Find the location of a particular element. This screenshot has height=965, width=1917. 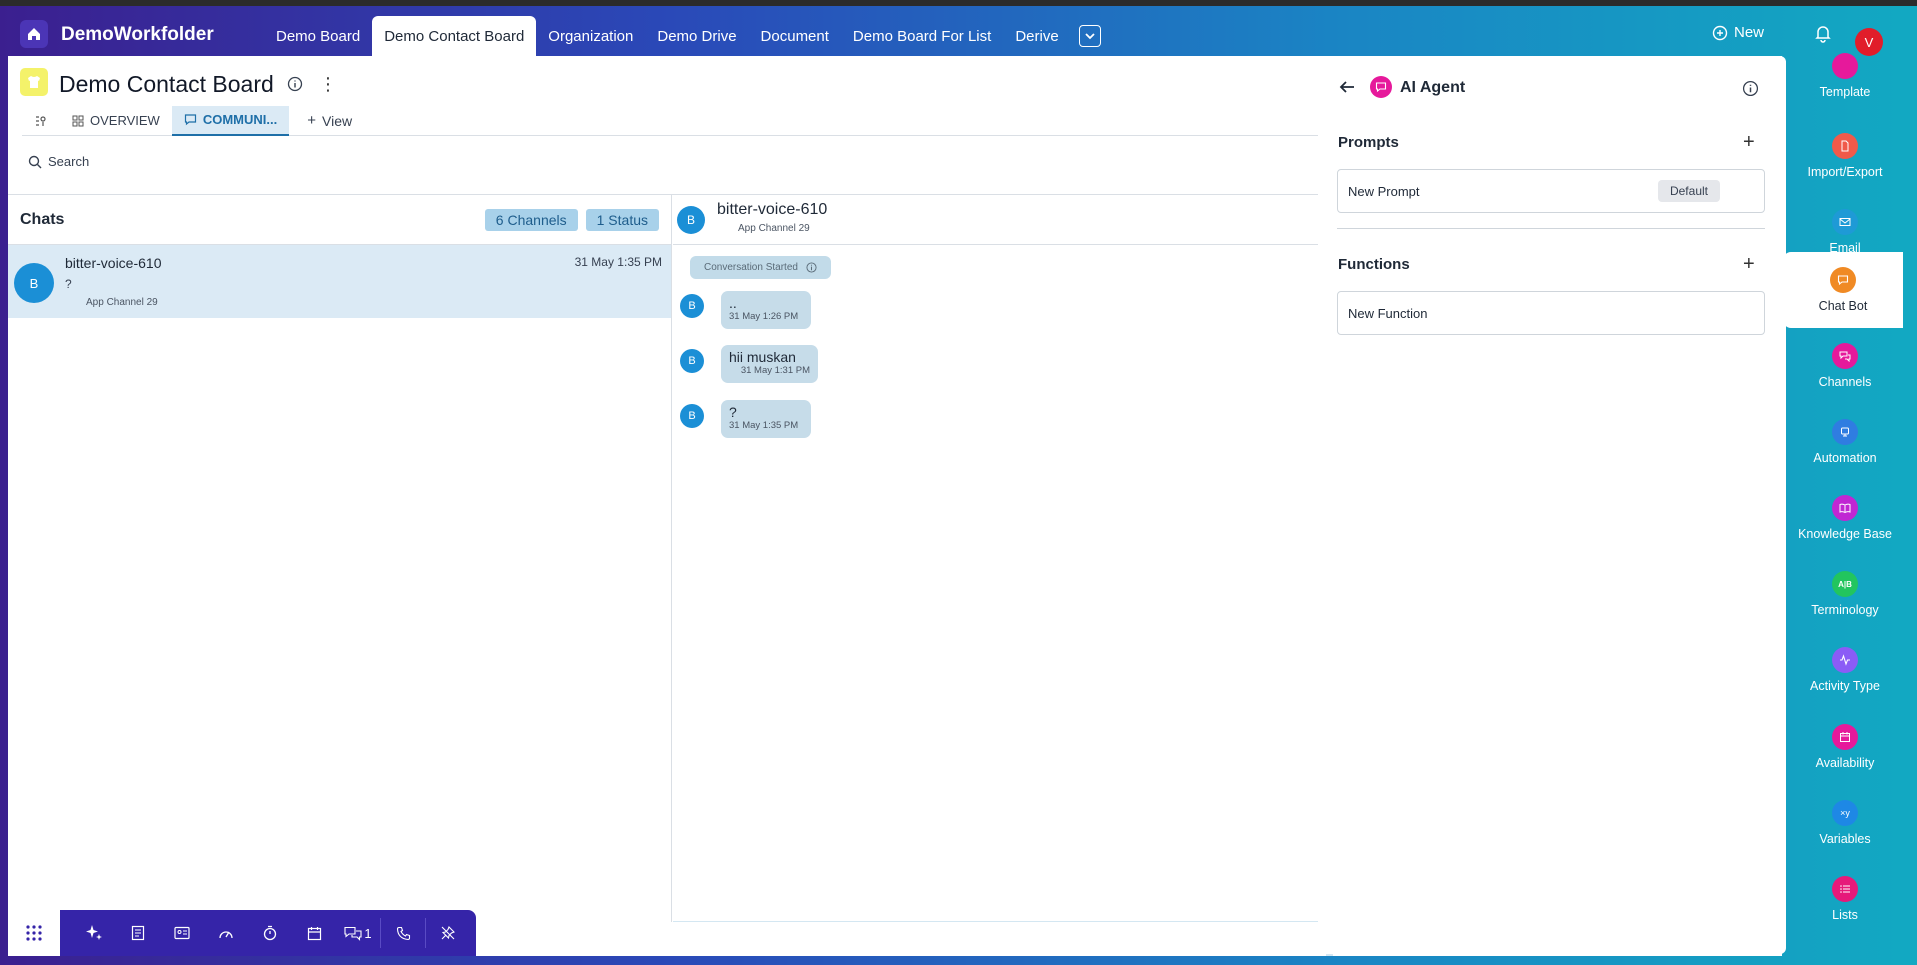

chats-button: 1 is located at coordinates (358, 933).